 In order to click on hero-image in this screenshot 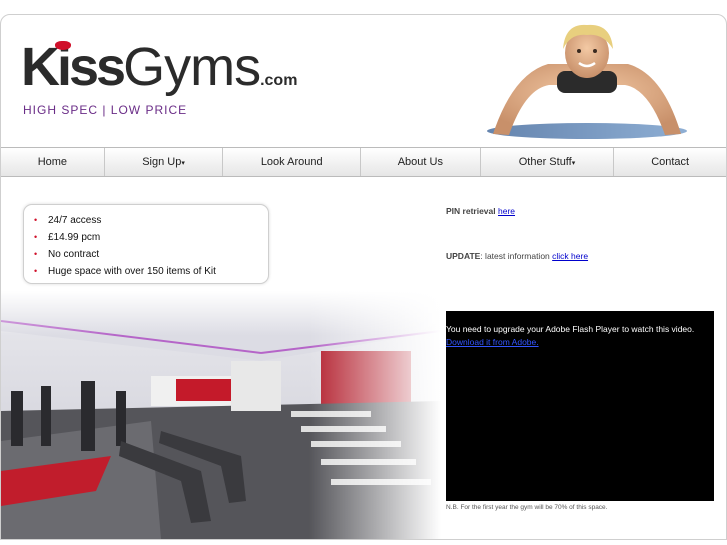, I will do `click(587, 81)`.